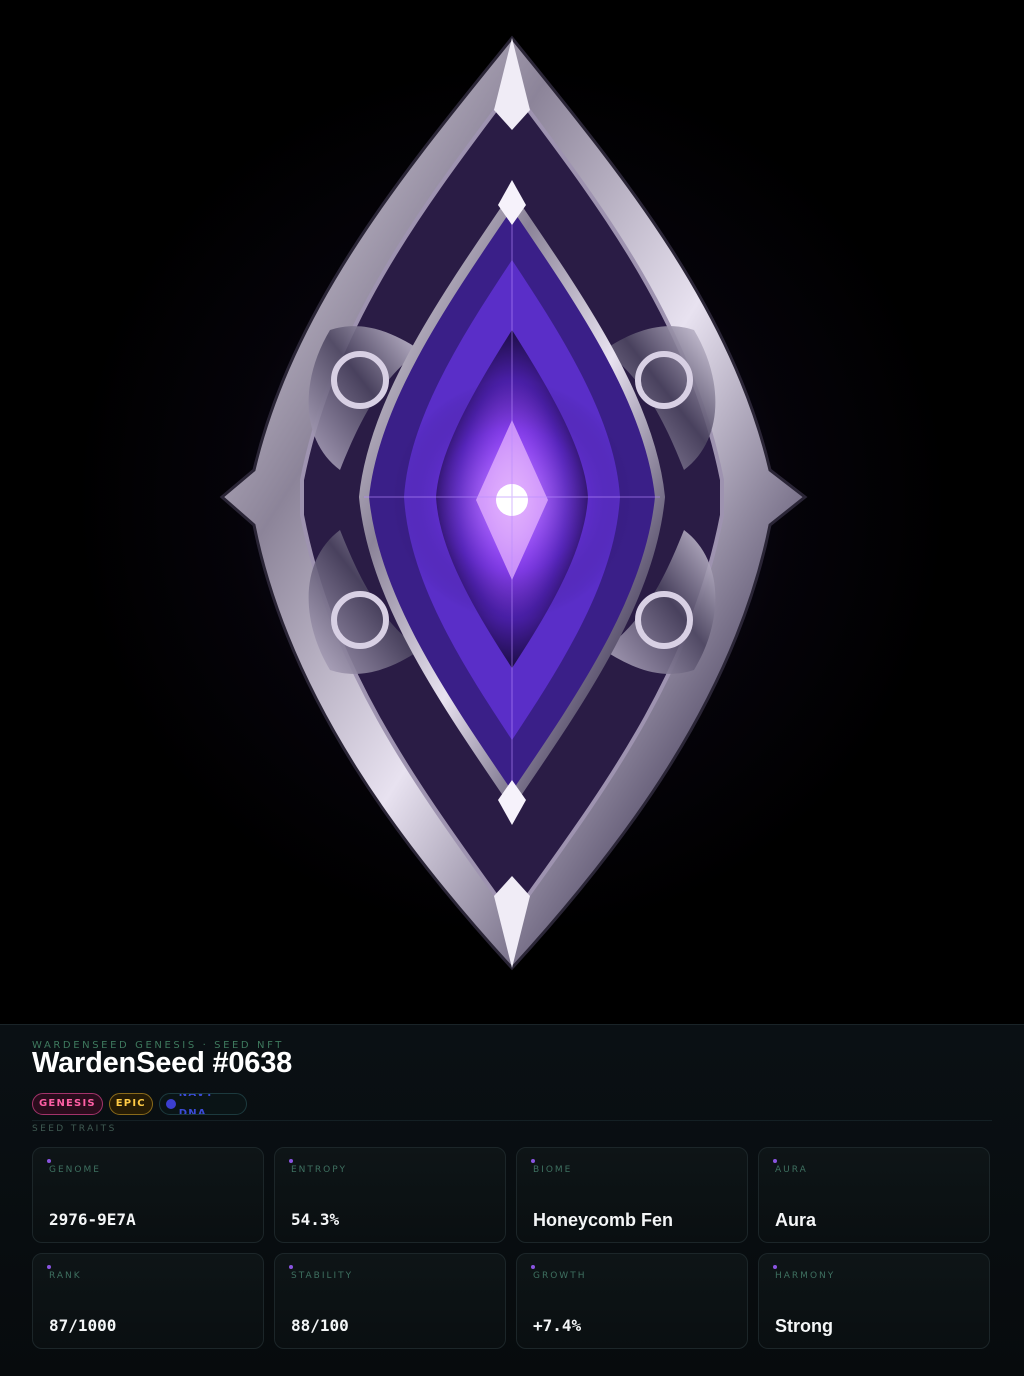 This screenshot has width=1024, height=1376. What do you see at coordinates (315, 1219) in the screenshot?
I see `trait-value: 54.3%` at bounding box center [315, 1219].